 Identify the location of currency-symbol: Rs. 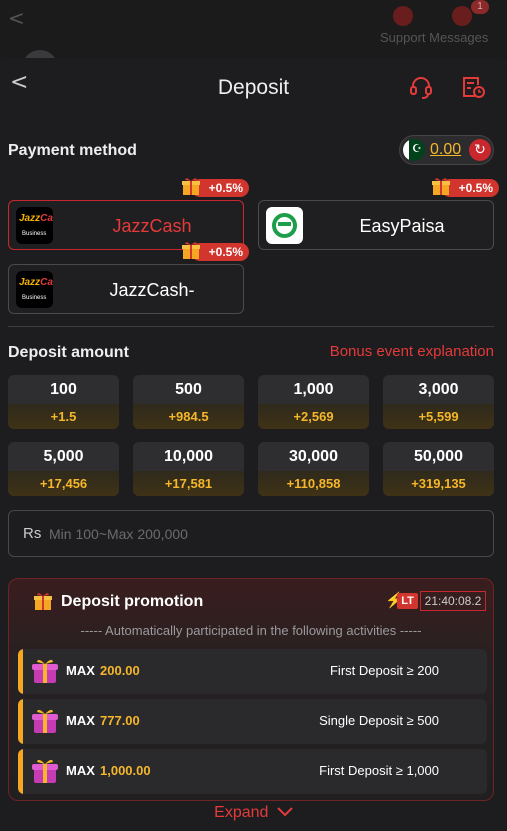
(32, 533).